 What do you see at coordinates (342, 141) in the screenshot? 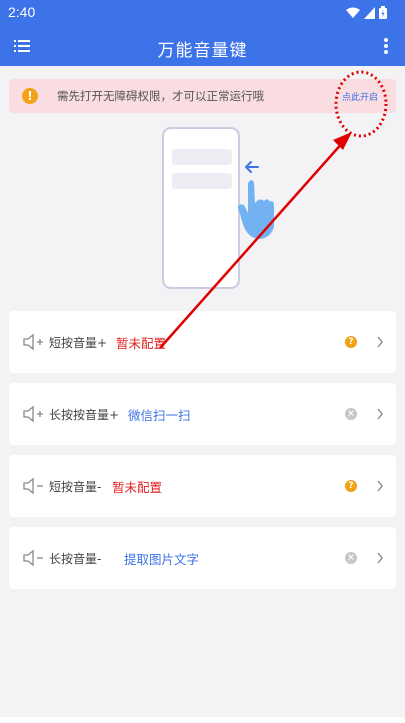
I see `annotation-arrow-head` at bounding box center [342, 141].